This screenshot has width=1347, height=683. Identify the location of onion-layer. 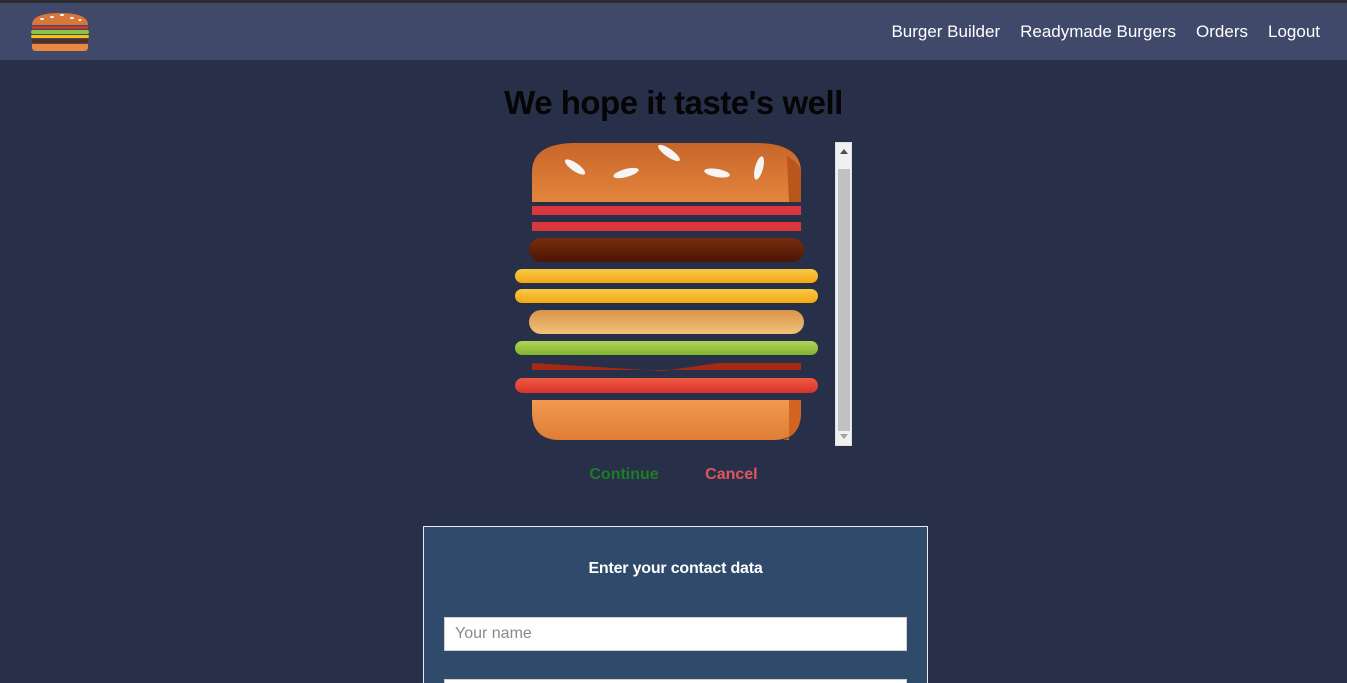
(666, 367).